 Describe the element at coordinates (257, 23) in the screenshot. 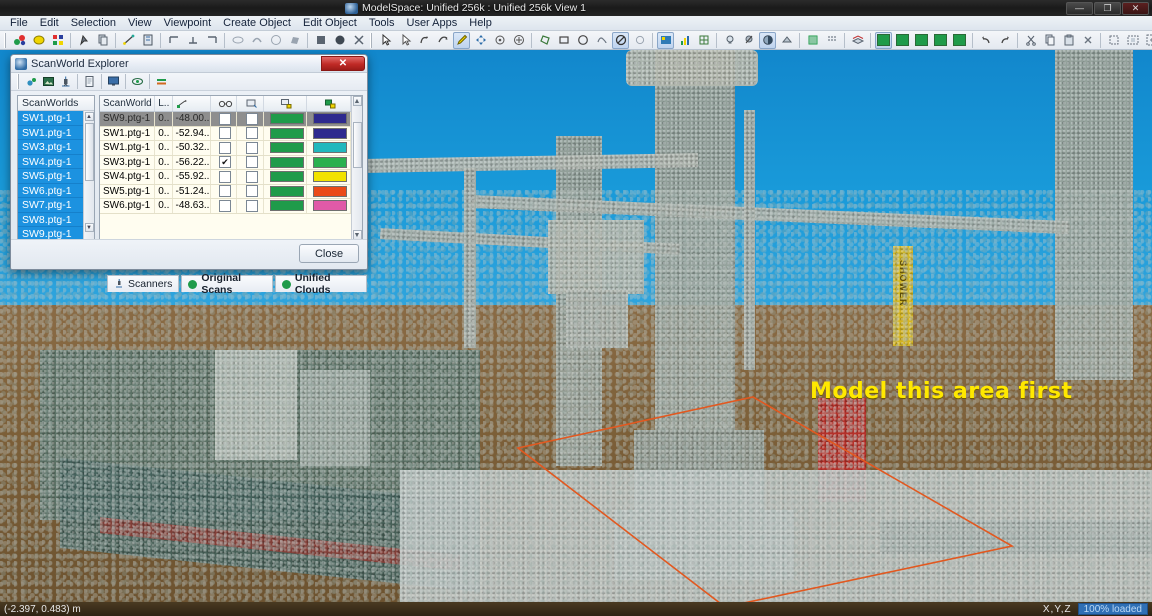

I see `menu-item-create-object: Create Object` at that location.